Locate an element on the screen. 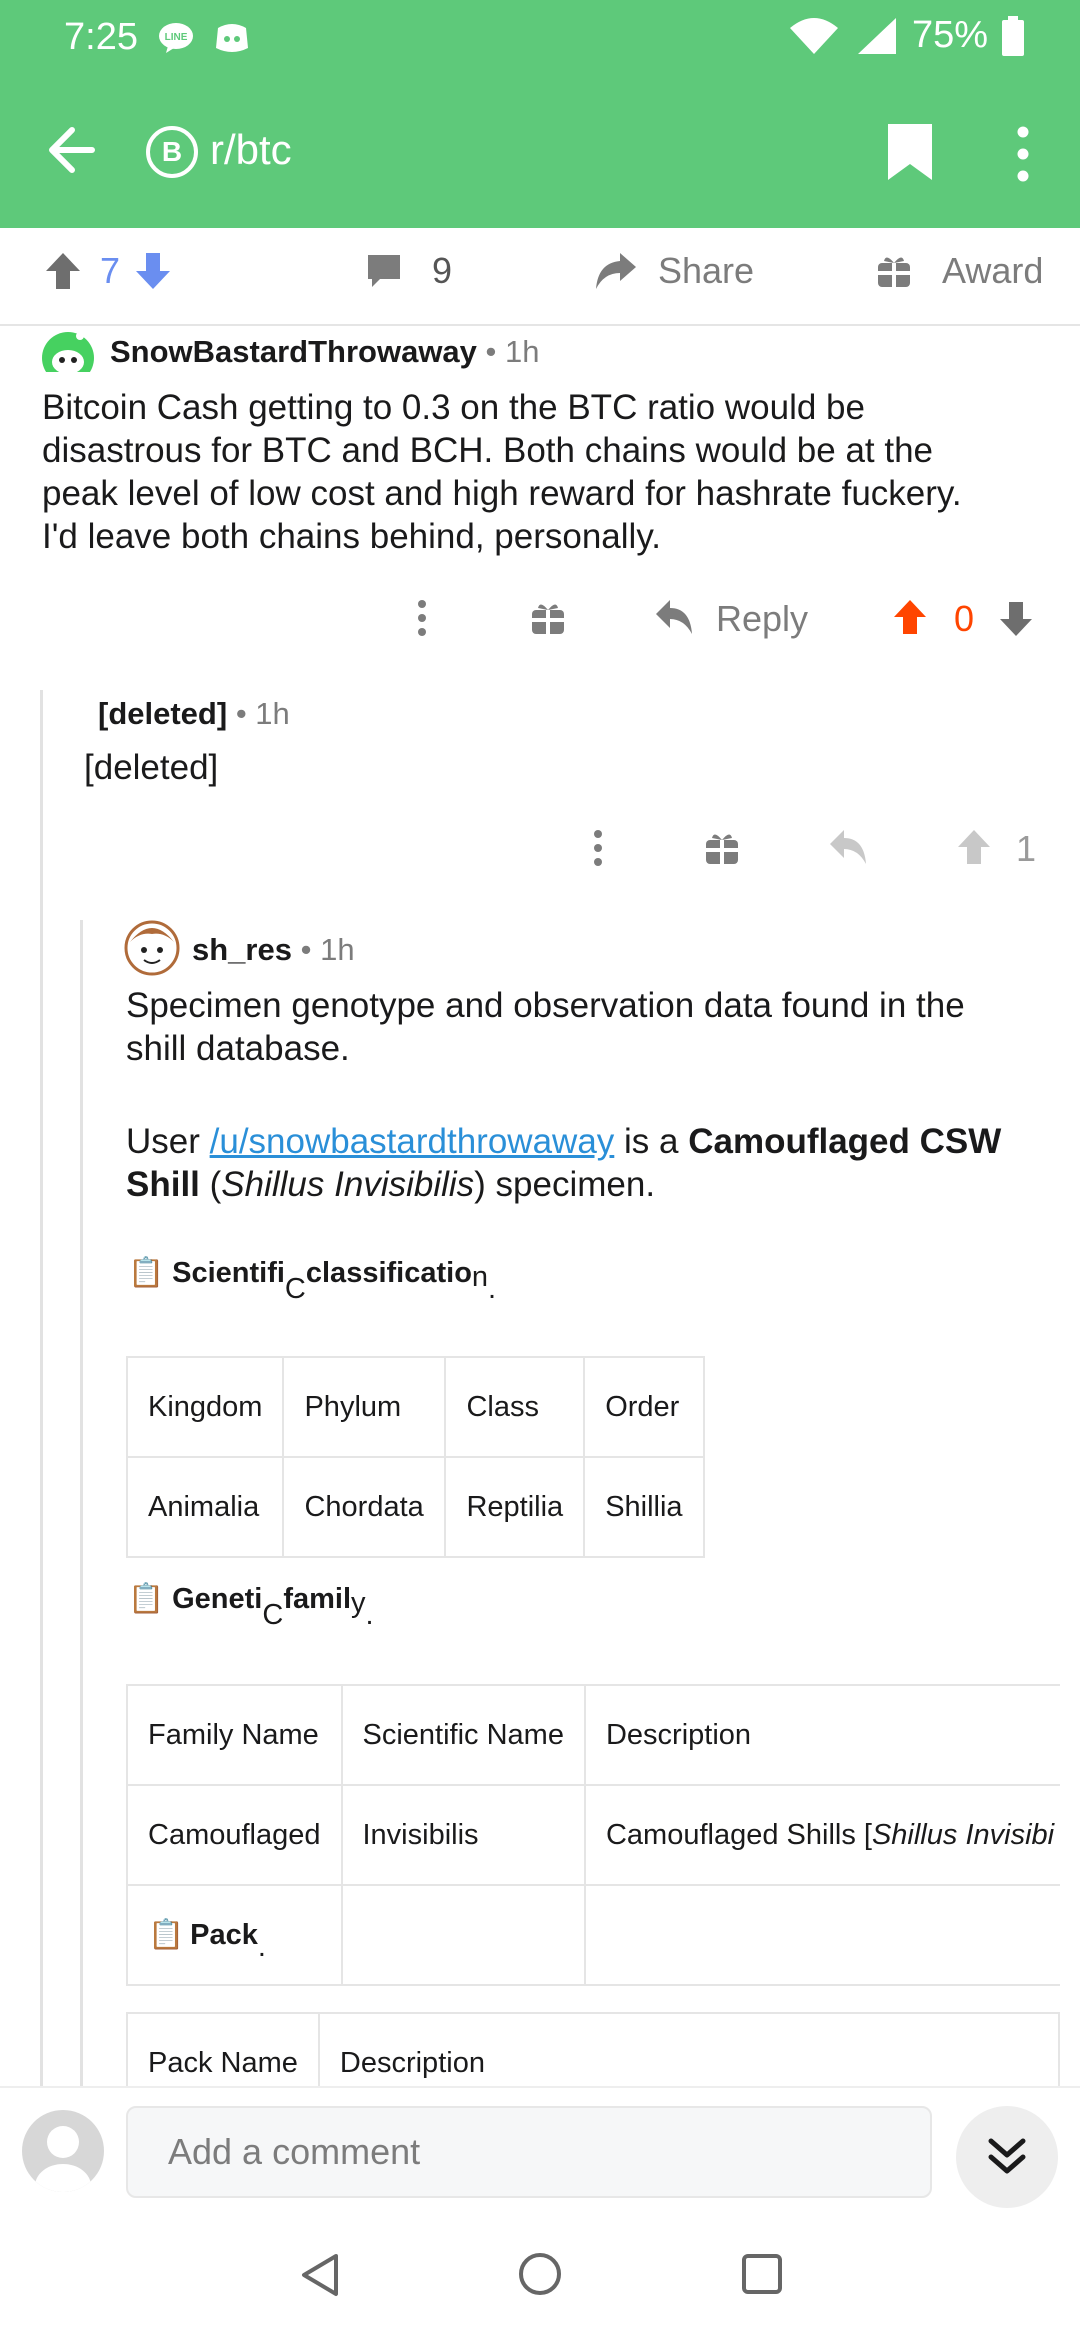 The height and width of the screenshot is (2340, 1080). table-row: 📋 Pack. is located at coordinates (593, 1935).